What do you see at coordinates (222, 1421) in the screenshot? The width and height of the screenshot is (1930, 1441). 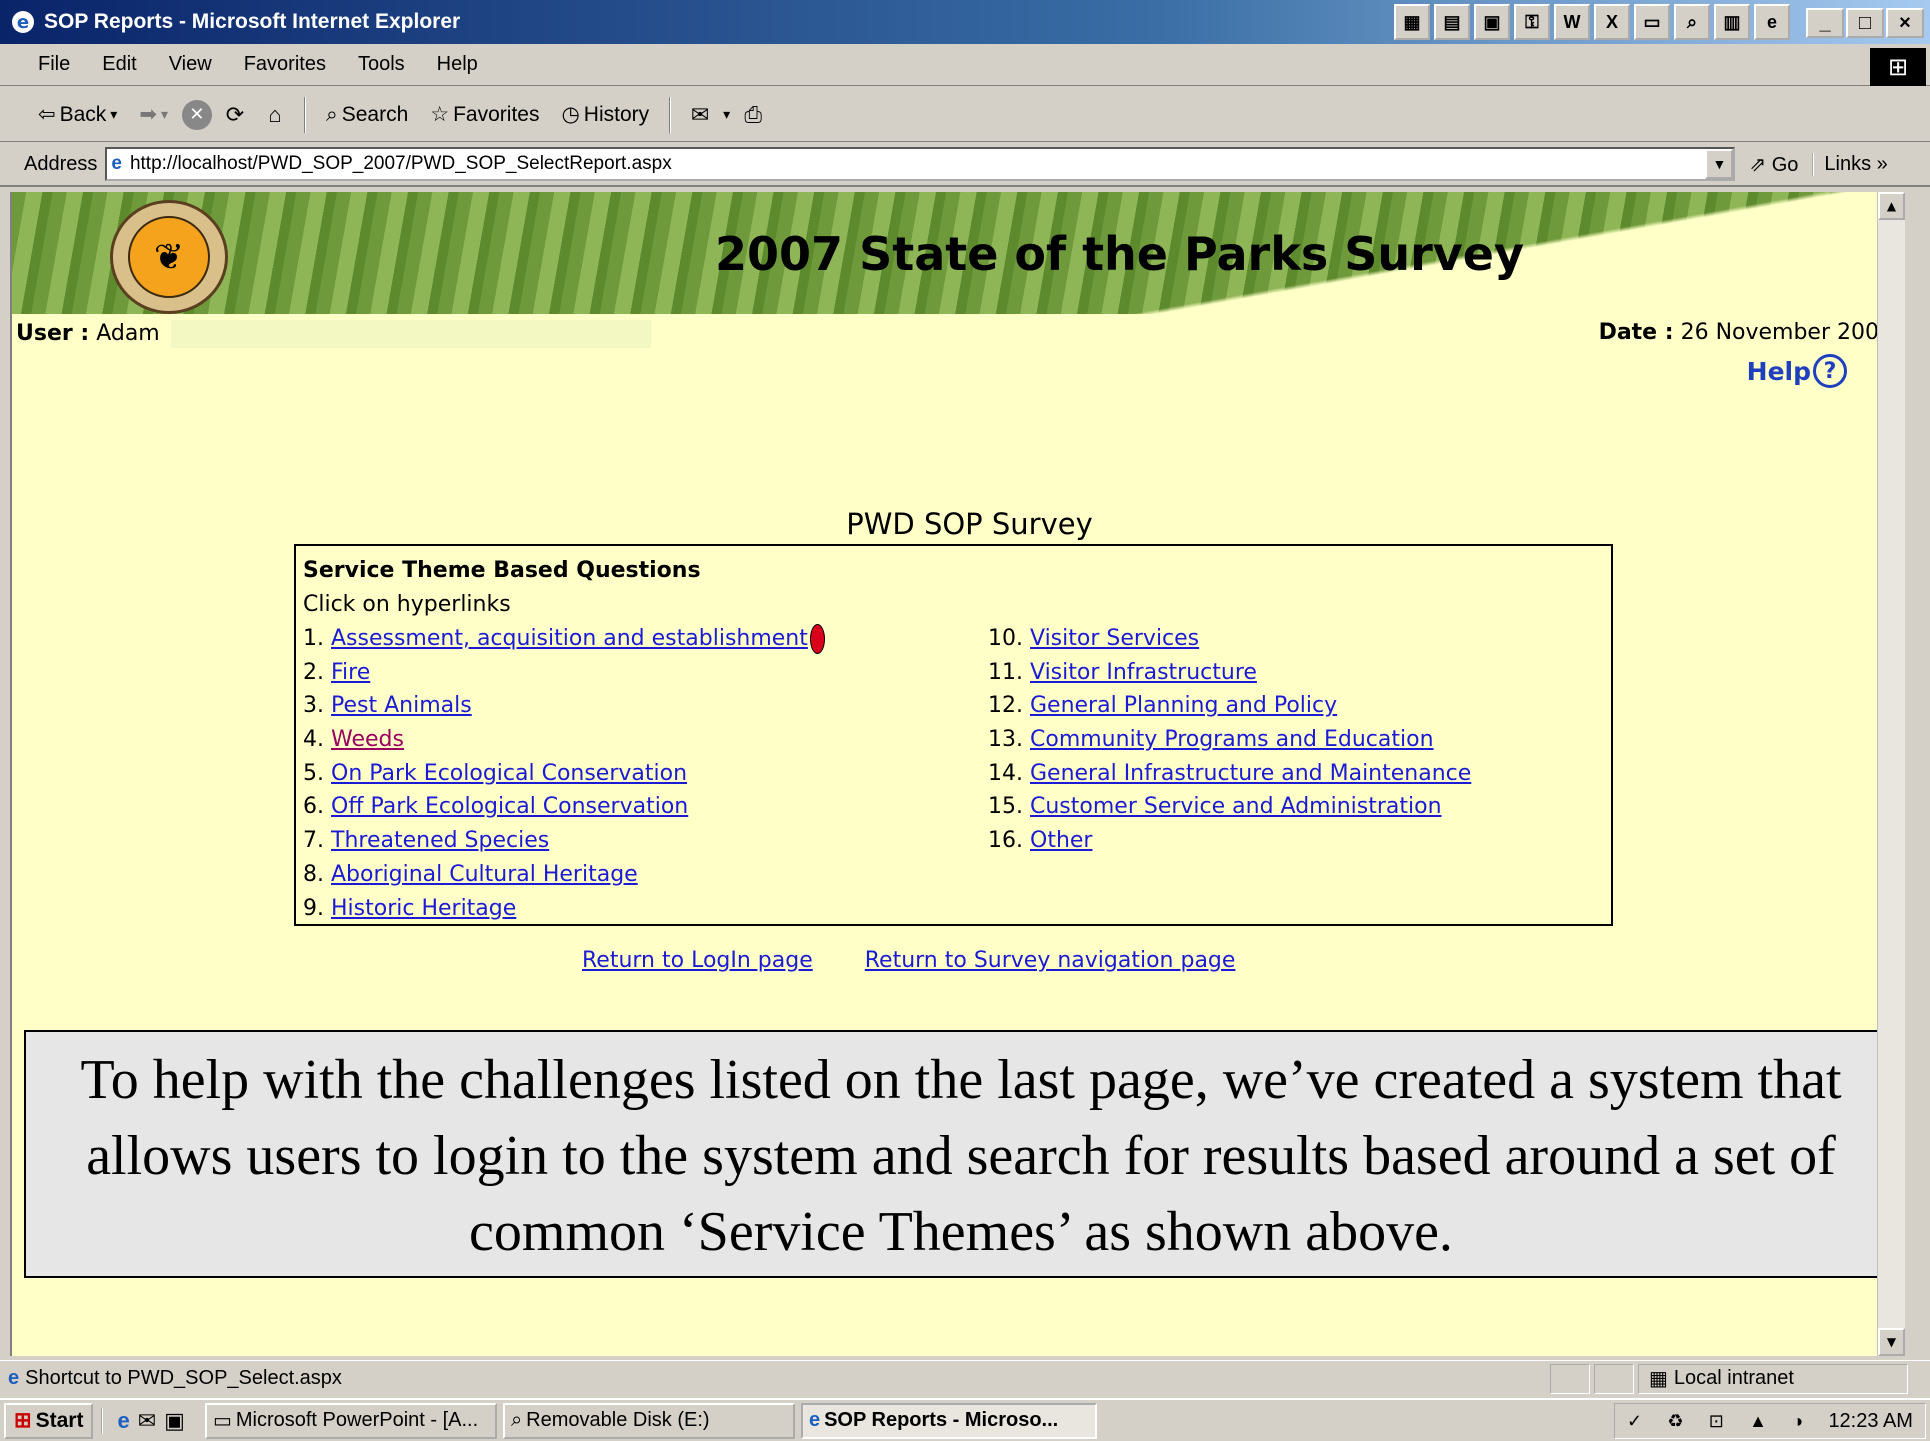 I see `powerpoint-icon: ▭` at bounding box center [222, 1421].